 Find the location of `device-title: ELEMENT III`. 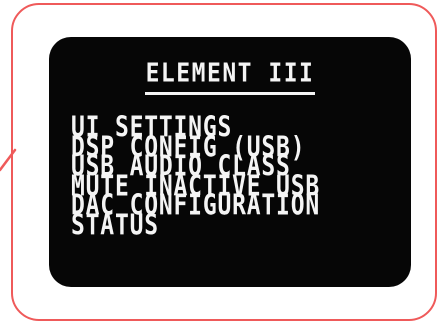

device-title: ELEMENT III is located at coordinates (230, 74).